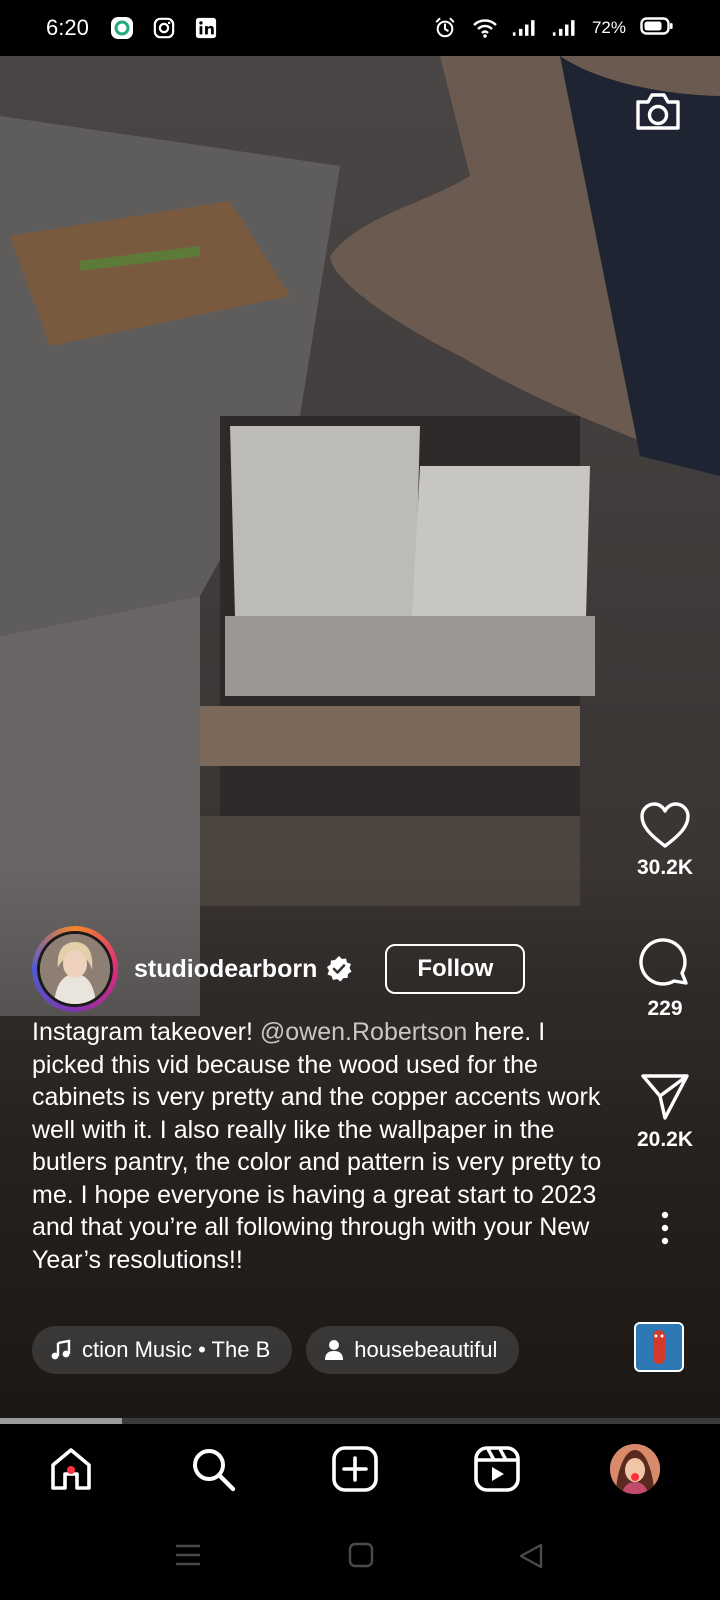 Image resolution: width=720 pixels, height=1600 pixels. I want to click on comment-count: 229, so click(665, 1008).